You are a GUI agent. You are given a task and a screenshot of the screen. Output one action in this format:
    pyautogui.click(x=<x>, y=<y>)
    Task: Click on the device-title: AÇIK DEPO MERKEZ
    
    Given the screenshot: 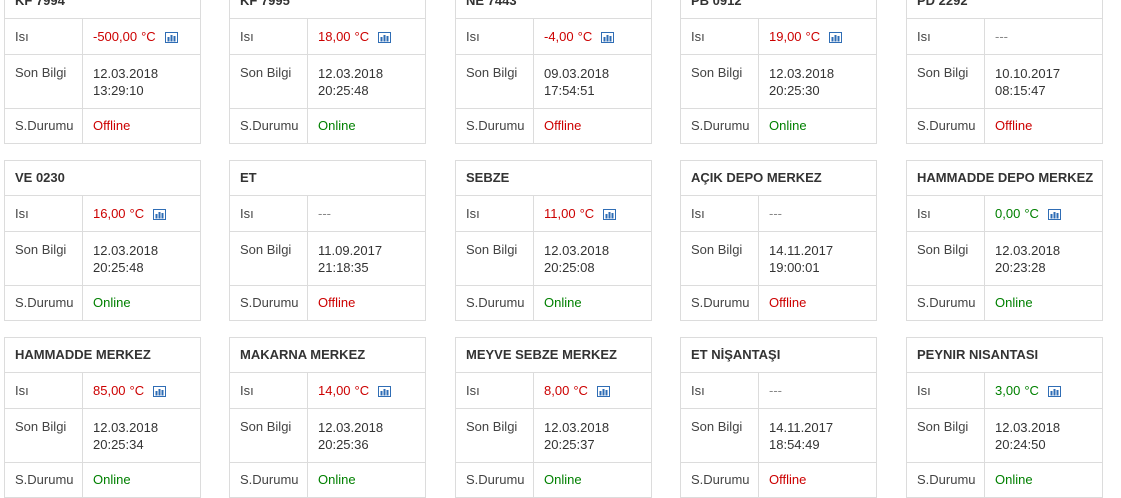 What is the action you would take?
    pyautogui.click(x=778, y=178)
    